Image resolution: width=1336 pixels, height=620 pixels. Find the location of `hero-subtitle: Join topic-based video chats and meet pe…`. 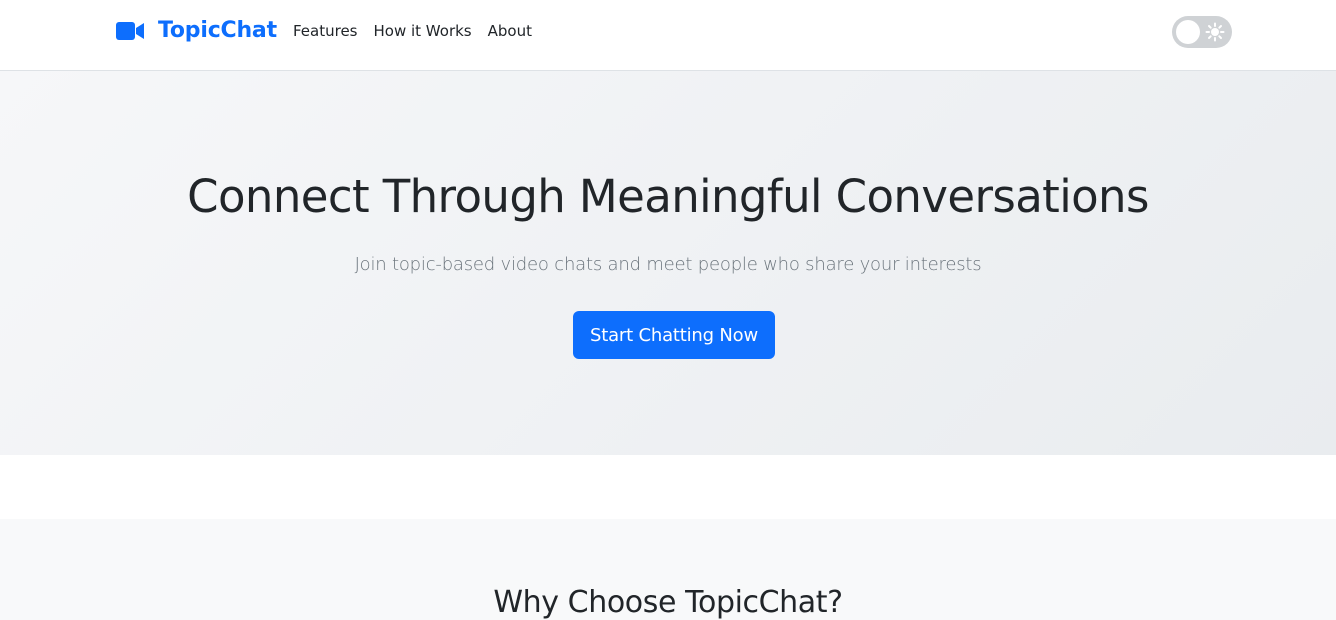

hero-subtitle: Join topic-based video chats and meet pe… is located at coordinates (668, 264).